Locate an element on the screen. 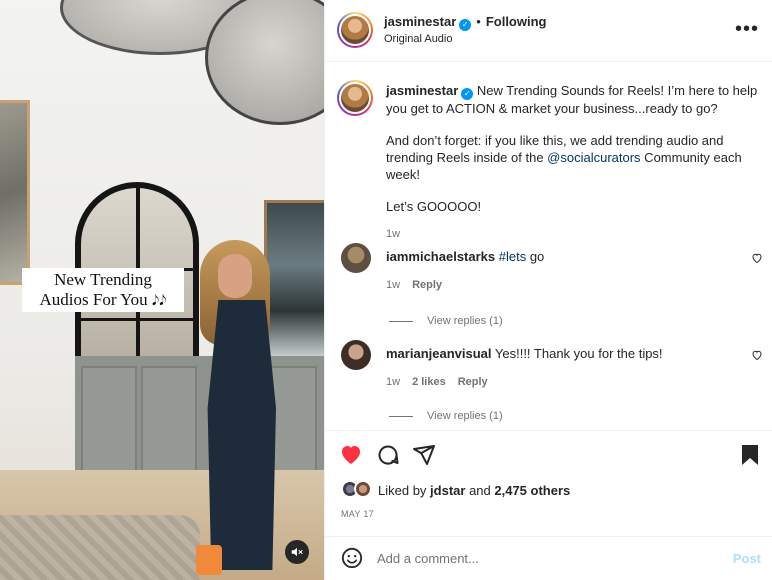 The width and height of the screenshot is (772, 580). rug is located at coordinates (100, 547).